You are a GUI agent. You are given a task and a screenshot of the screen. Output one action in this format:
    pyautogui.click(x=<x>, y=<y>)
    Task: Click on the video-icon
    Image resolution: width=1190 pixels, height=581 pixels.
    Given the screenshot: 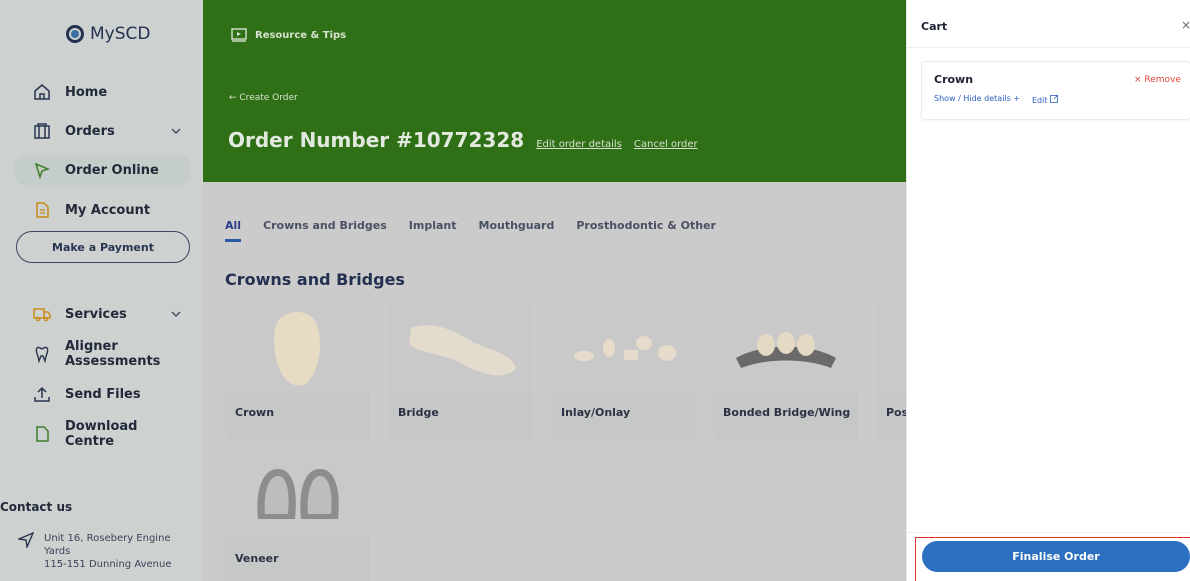 What is the action you would take?
    pyautogui.click(x=239, y=35)
    